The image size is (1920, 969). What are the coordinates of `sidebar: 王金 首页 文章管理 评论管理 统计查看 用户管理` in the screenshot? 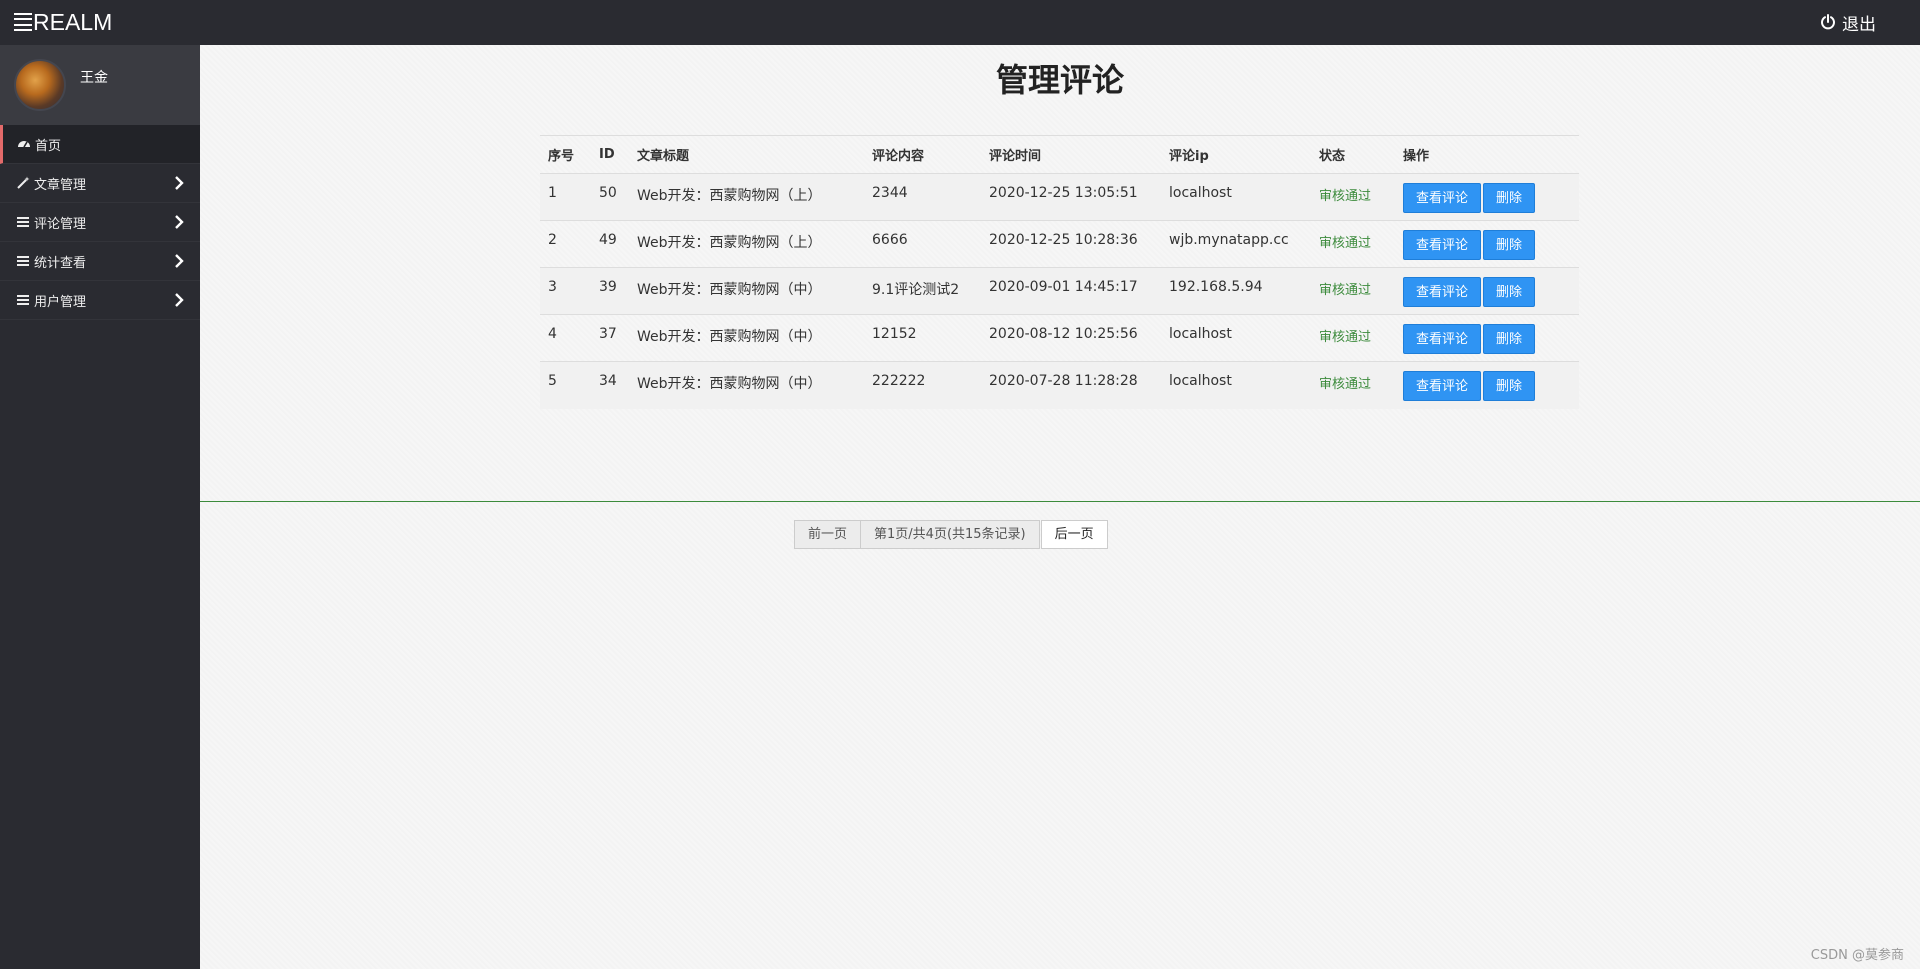 It's located at (100, 507).